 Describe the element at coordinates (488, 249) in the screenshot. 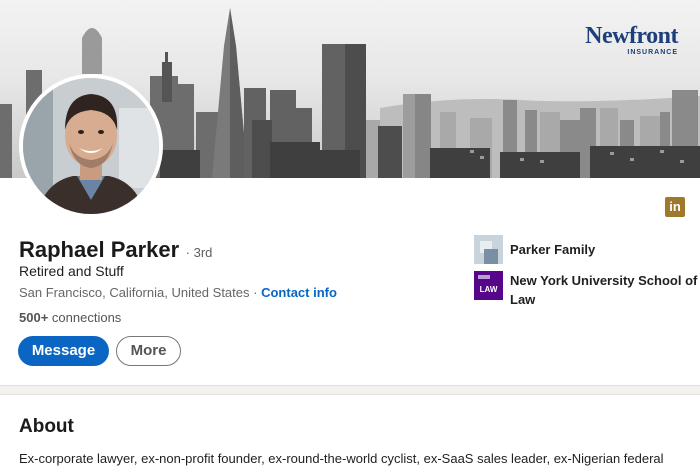

I see `family-logo-icon` at that location.